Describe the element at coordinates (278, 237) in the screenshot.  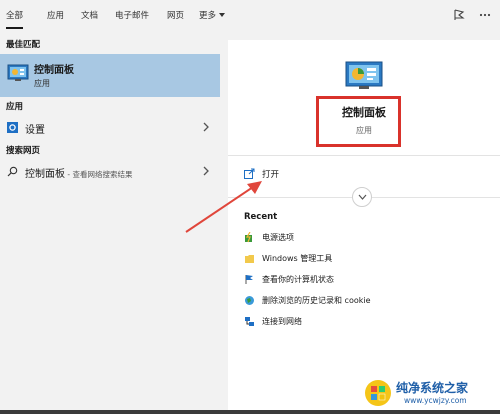
I see `recent-item-label: 电源选项` at that location.